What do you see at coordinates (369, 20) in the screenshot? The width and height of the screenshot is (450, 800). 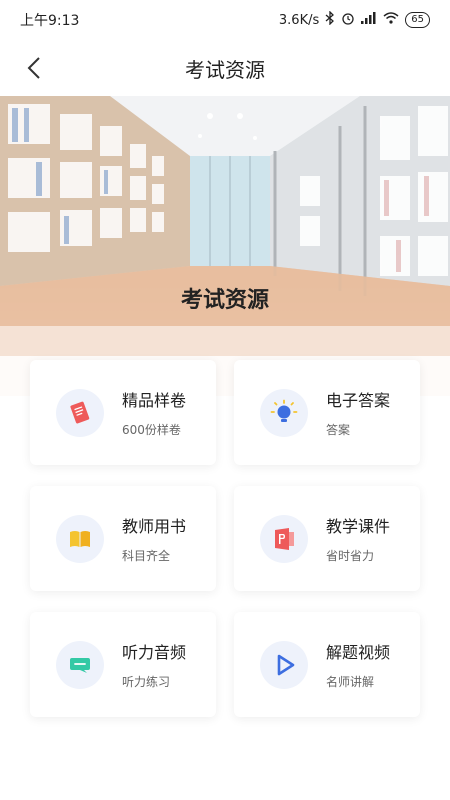 I see `signal-icon` at bounding box center [369, 20].